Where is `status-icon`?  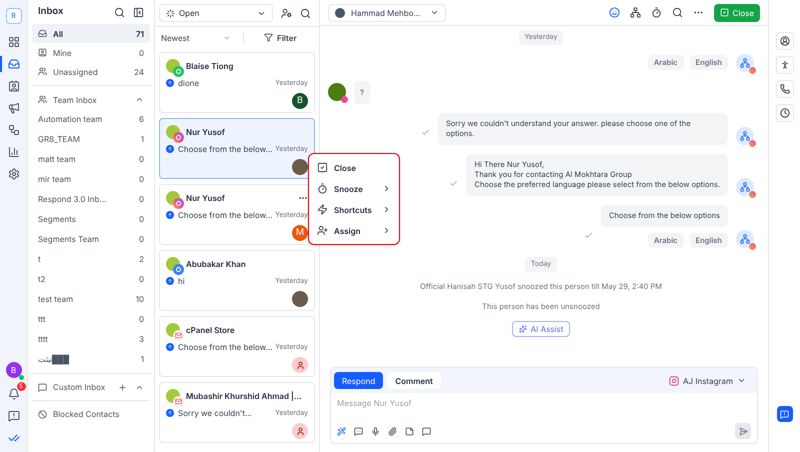
status-icon is located at coordinates (170, 13).